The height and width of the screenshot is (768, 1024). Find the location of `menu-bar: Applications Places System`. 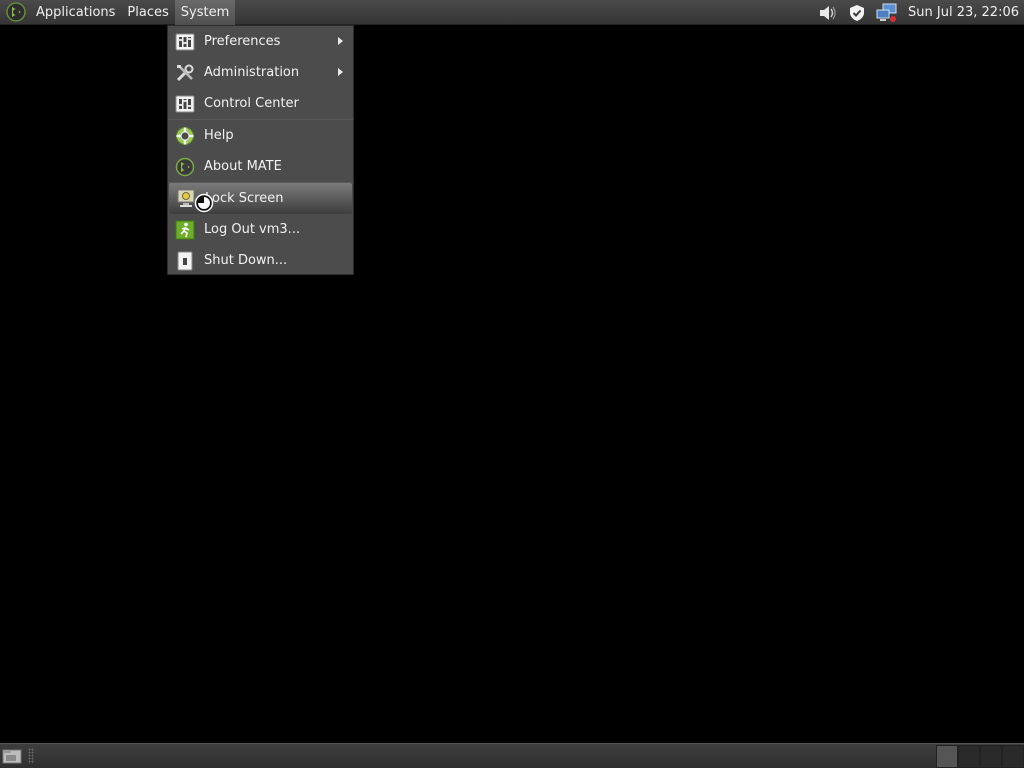

menu-bar: Applications Places System is located at coordinates (118, 12).